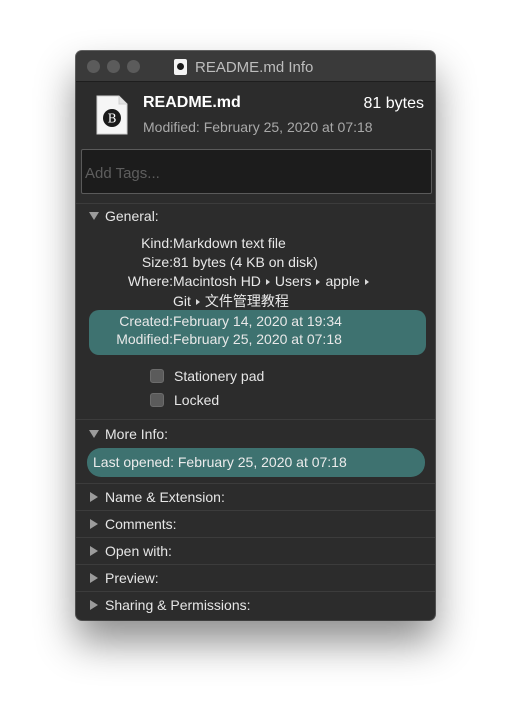 This screenshot has height=720, width=511. I want to click on open-with-section-title: Open with:, so click(138, 551).